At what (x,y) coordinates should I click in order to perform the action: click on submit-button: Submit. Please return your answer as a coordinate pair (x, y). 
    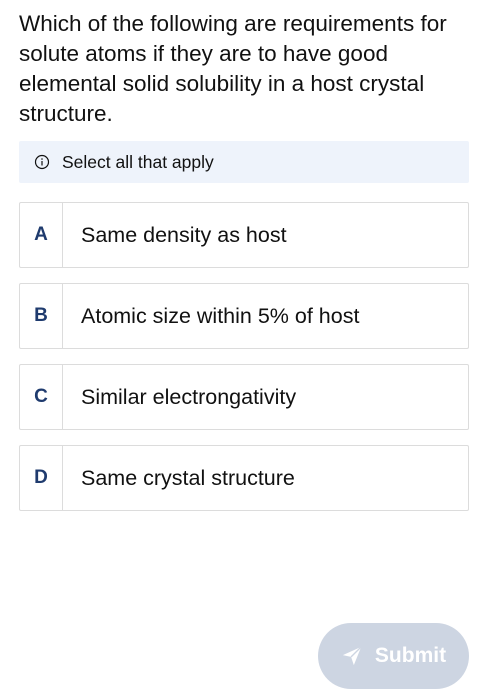
    Looking at the image, I should click on (393, 656).